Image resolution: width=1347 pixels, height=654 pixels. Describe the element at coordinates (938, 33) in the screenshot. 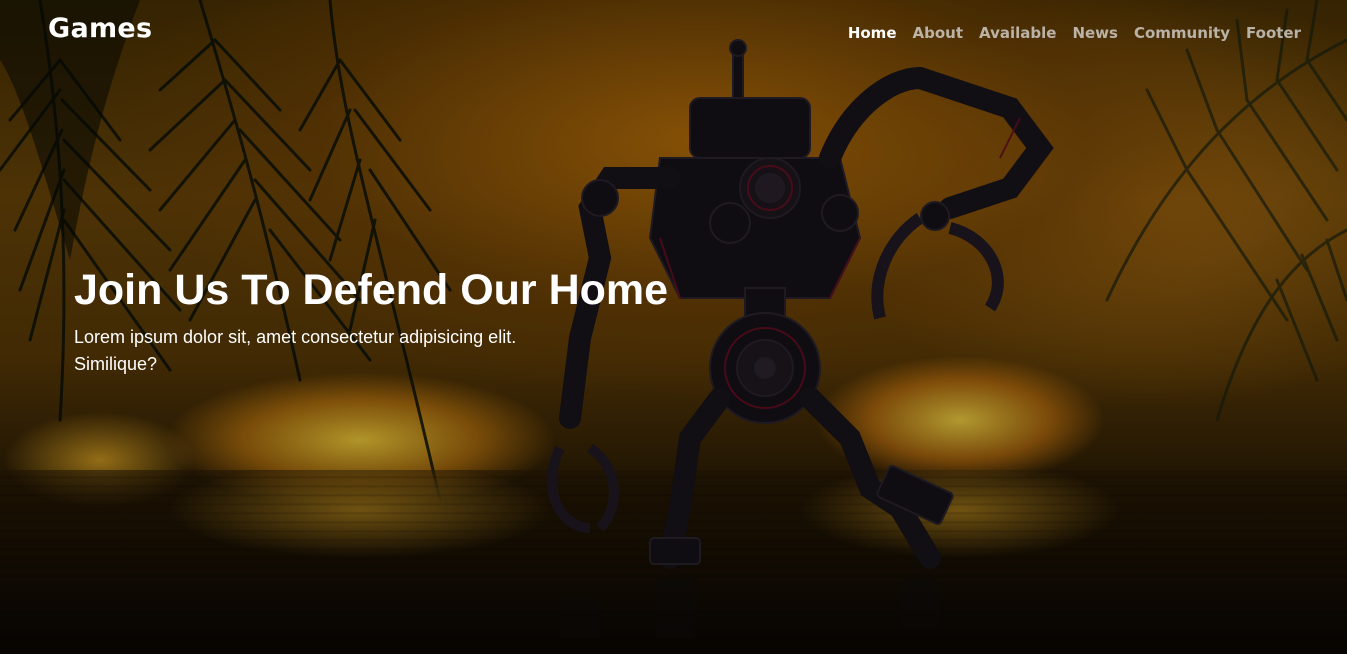

I see `nav-link-about: About` at that location.